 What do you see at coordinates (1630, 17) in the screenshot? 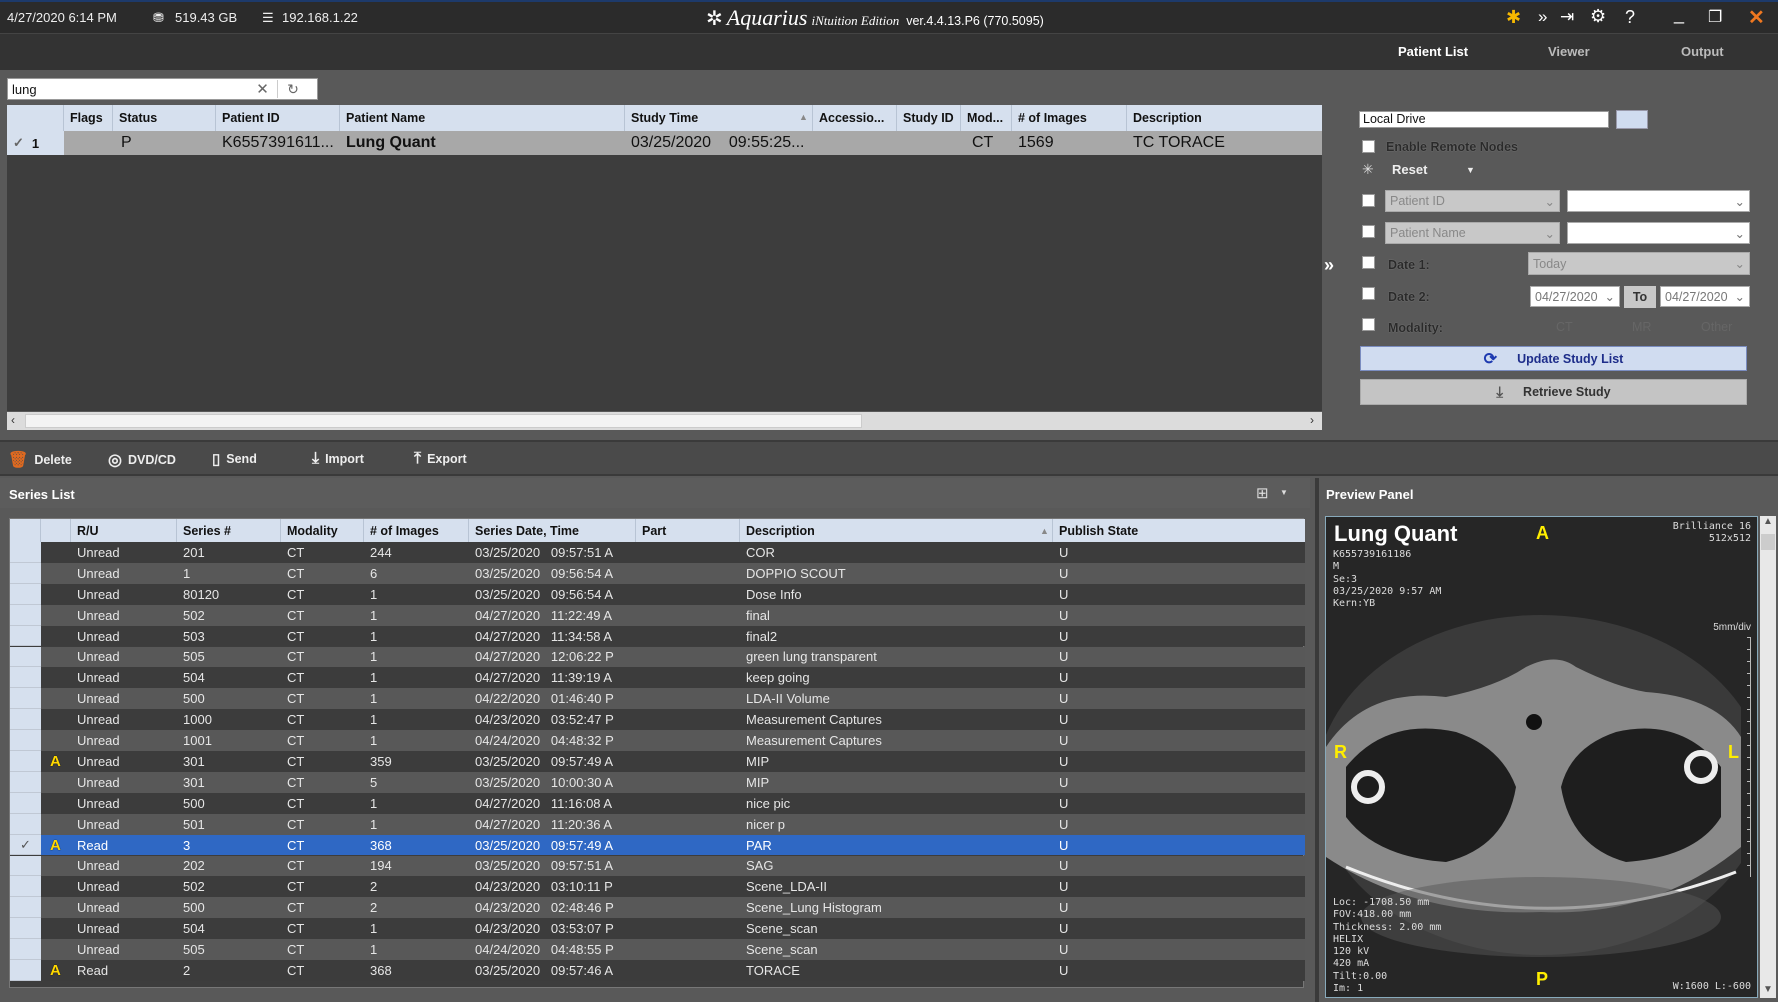
I see `help-icon: ?` at bounding box center [1630, 17].